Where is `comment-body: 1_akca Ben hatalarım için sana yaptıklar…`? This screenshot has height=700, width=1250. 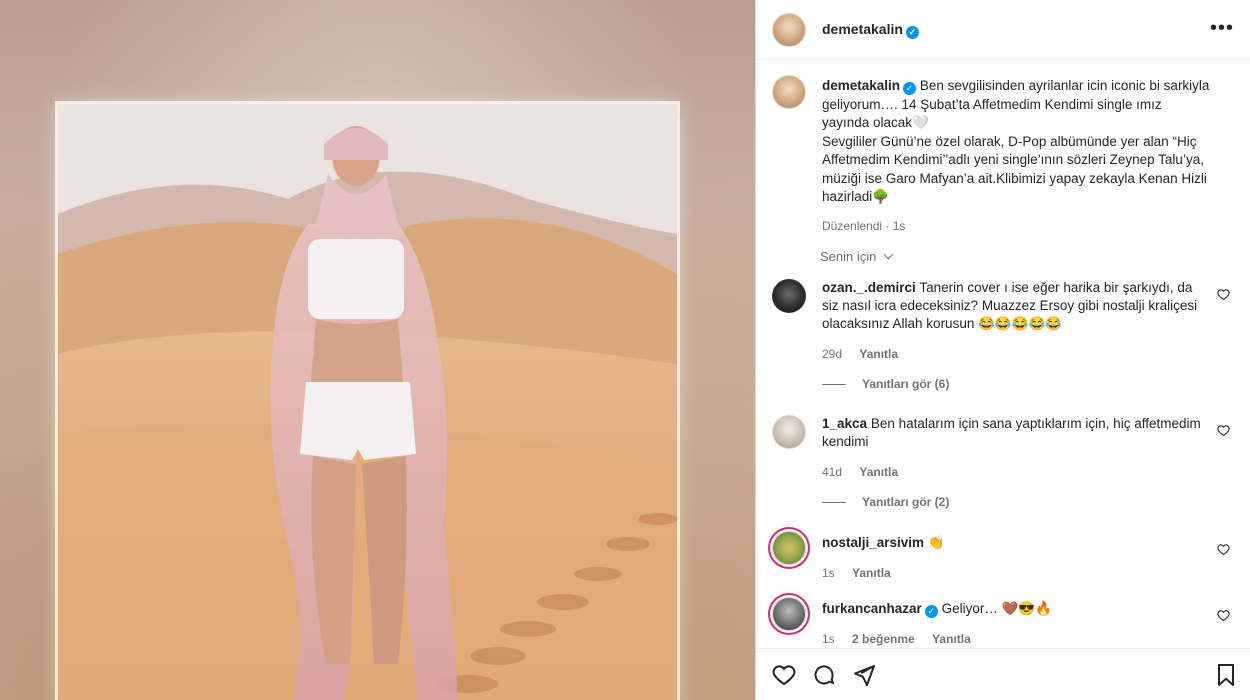
comment-body: 1_akca Ben hatalarım için sana yaptıklar… is located at coordinates (1017, 448).